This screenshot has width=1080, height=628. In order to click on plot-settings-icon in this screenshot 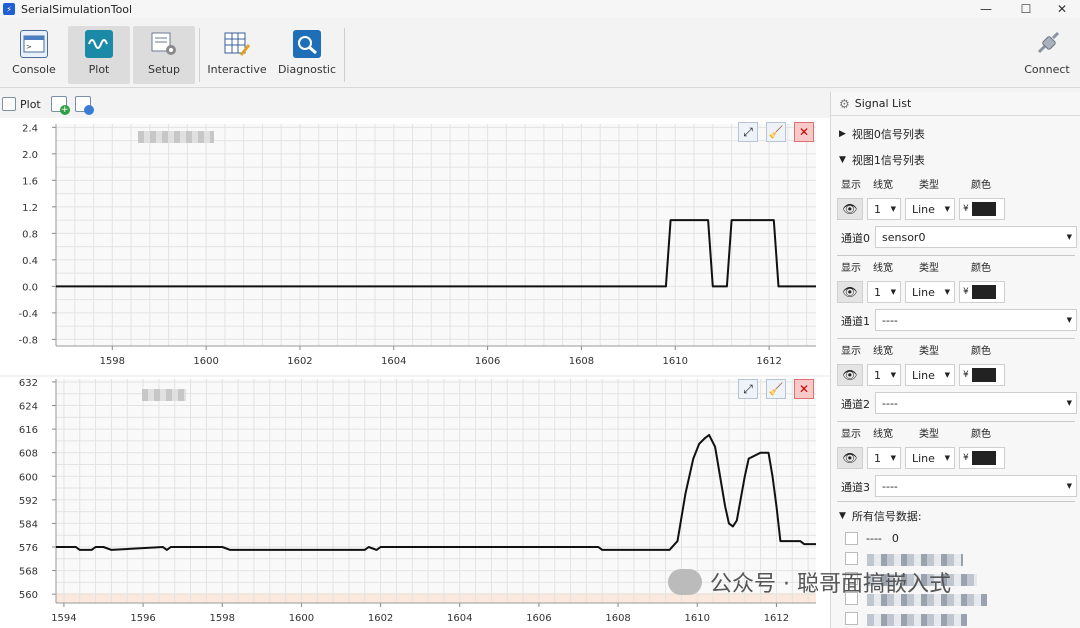, I will do `click(84, 105)`.